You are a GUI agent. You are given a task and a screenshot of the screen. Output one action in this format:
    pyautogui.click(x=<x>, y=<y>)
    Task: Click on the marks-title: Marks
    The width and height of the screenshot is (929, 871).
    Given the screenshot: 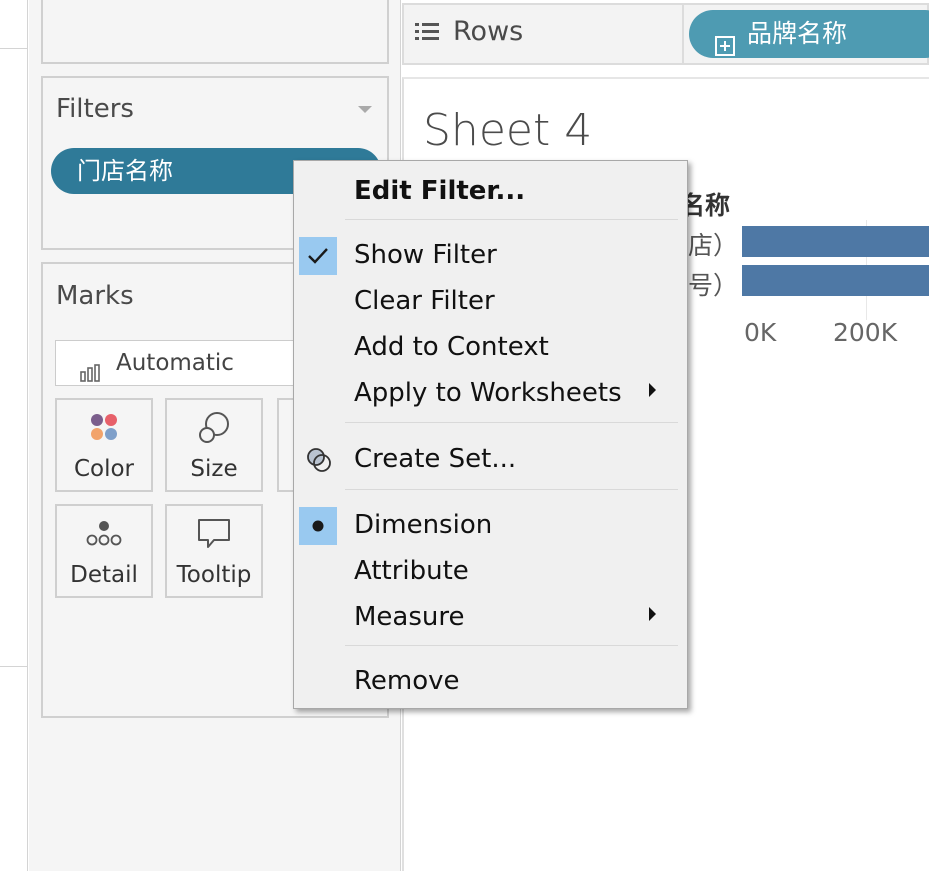 What is the action you would take?
    pyautogui.click(x=95, y=296)
    